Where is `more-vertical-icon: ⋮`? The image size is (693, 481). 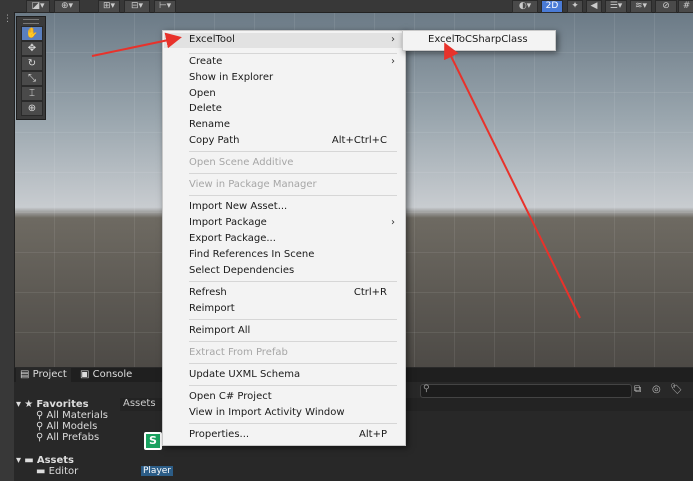 more-vertical-icon: ⋮ is located at coordinates (7, 19).